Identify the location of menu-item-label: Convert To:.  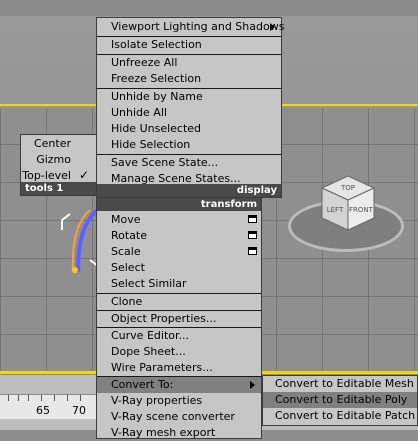
(142, 384).